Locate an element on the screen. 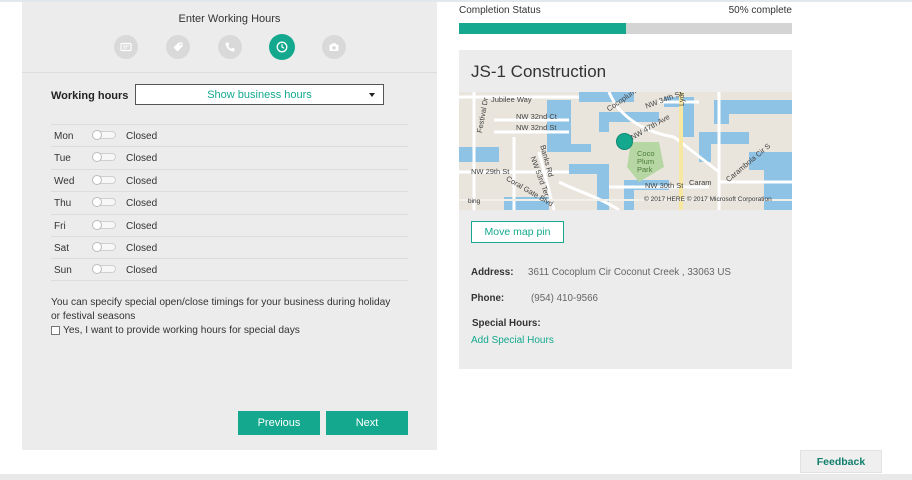  day-name: Sat is located at coordinates (62, 248).